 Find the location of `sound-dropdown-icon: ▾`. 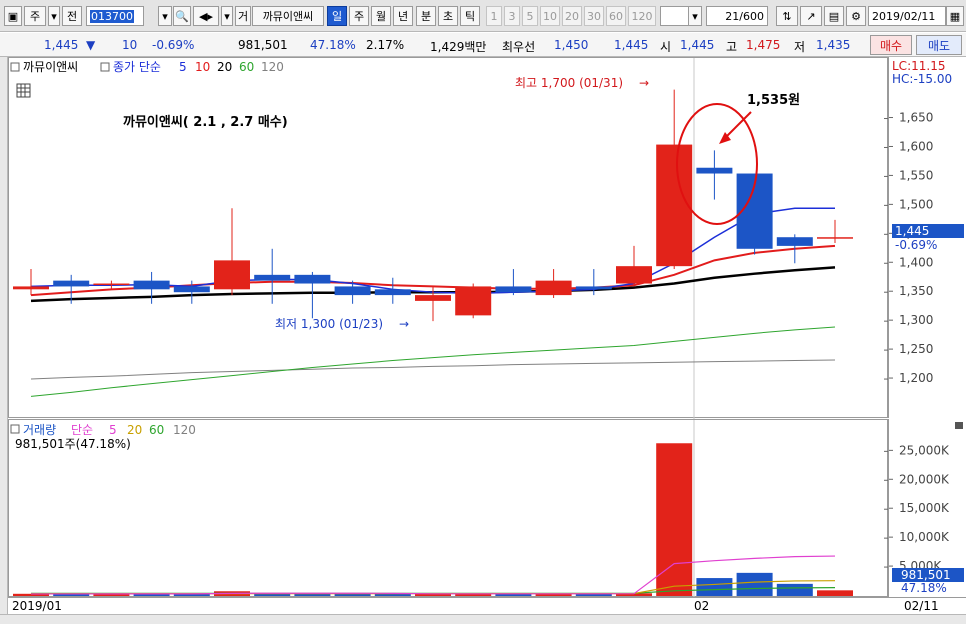

sound-dropdown-icon: ▾ is located at coordinates (227, 16).